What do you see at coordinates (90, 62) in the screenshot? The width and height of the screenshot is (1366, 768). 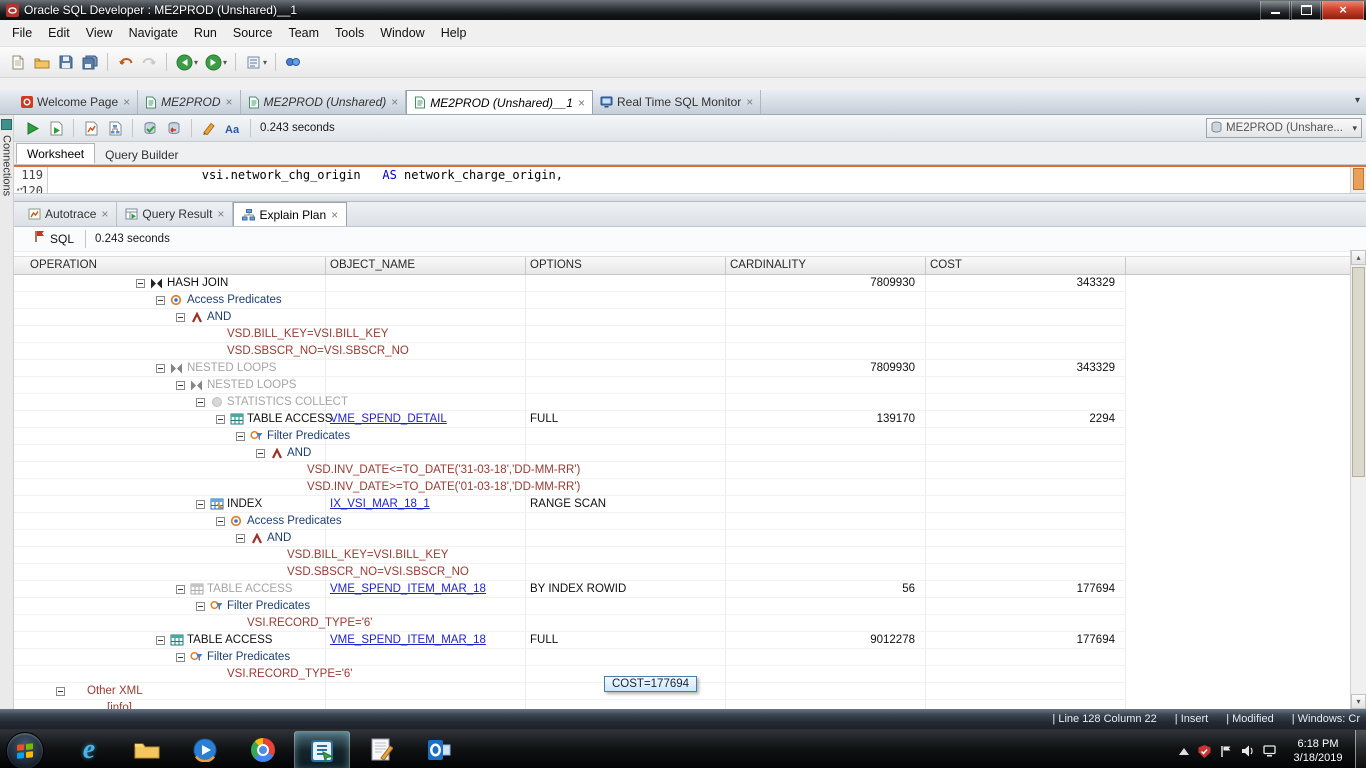 I see `save-all-button` at bounding box center [90, 62].